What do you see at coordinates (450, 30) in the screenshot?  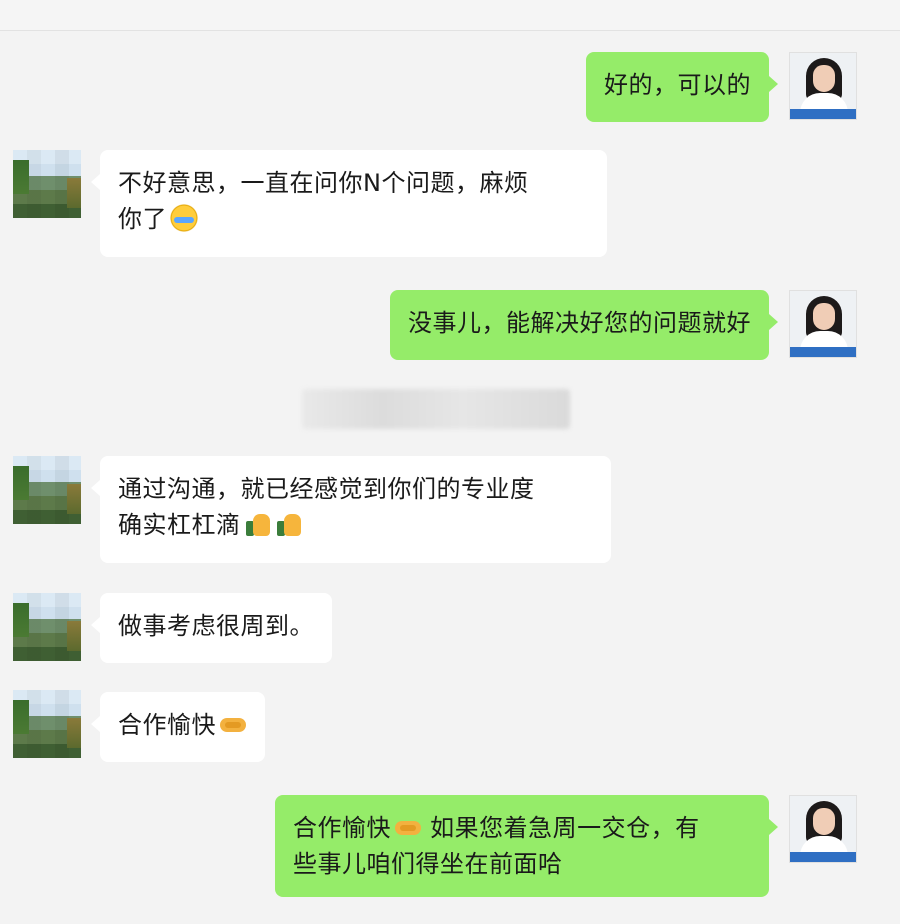 I see `top-divider` at bounding box center [450, 30].